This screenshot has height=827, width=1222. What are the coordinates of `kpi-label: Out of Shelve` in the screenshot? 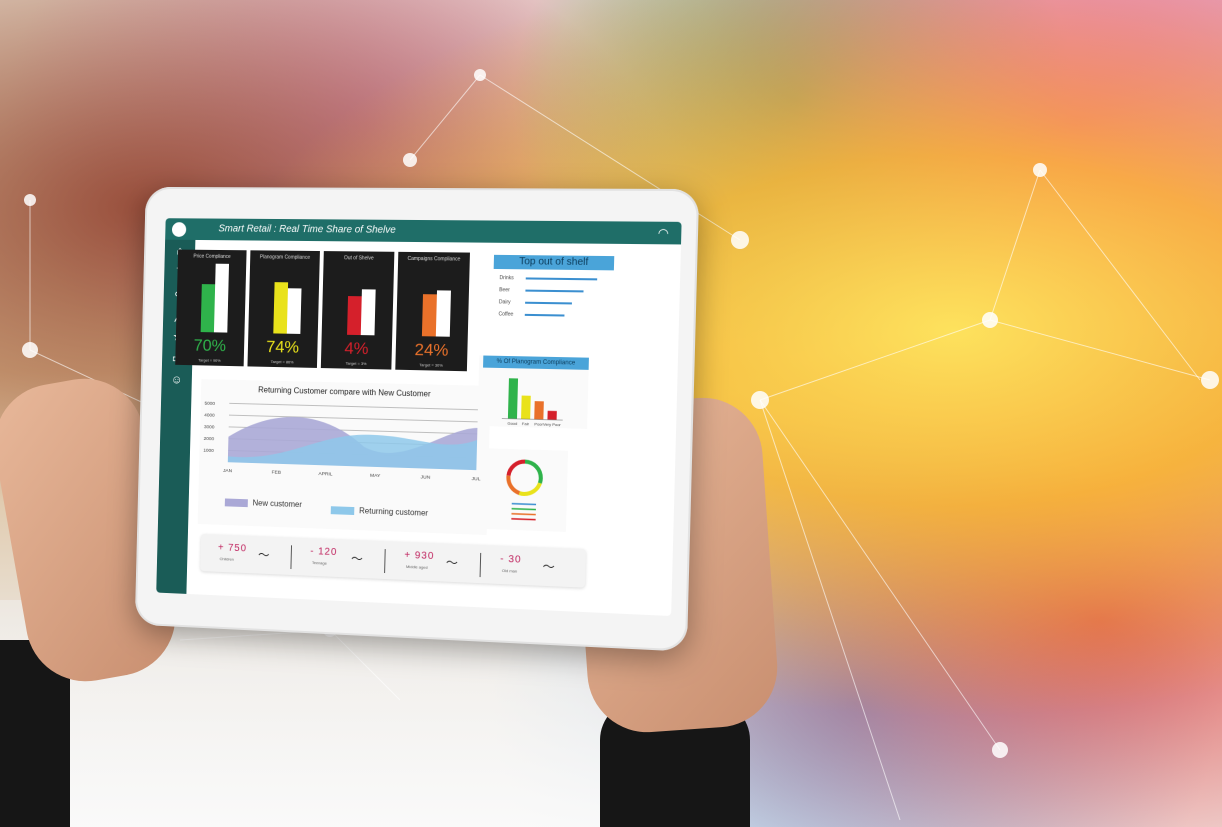 It's located at (359, 258).